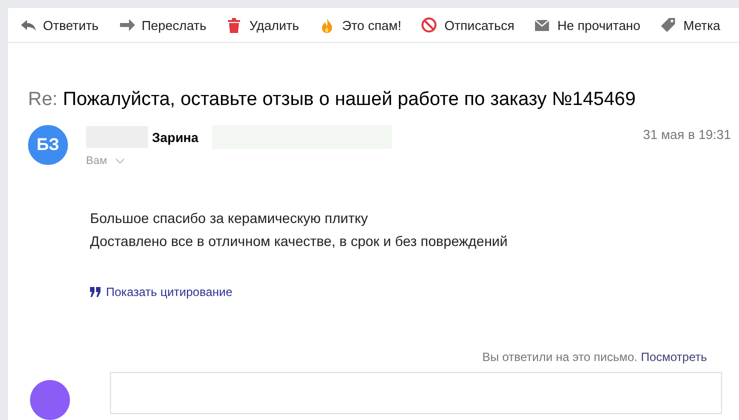  What do you see at coordinates (97, 161) in the screenshot?
I see `recipient-label: Вам` at bounding box center [97, 161].